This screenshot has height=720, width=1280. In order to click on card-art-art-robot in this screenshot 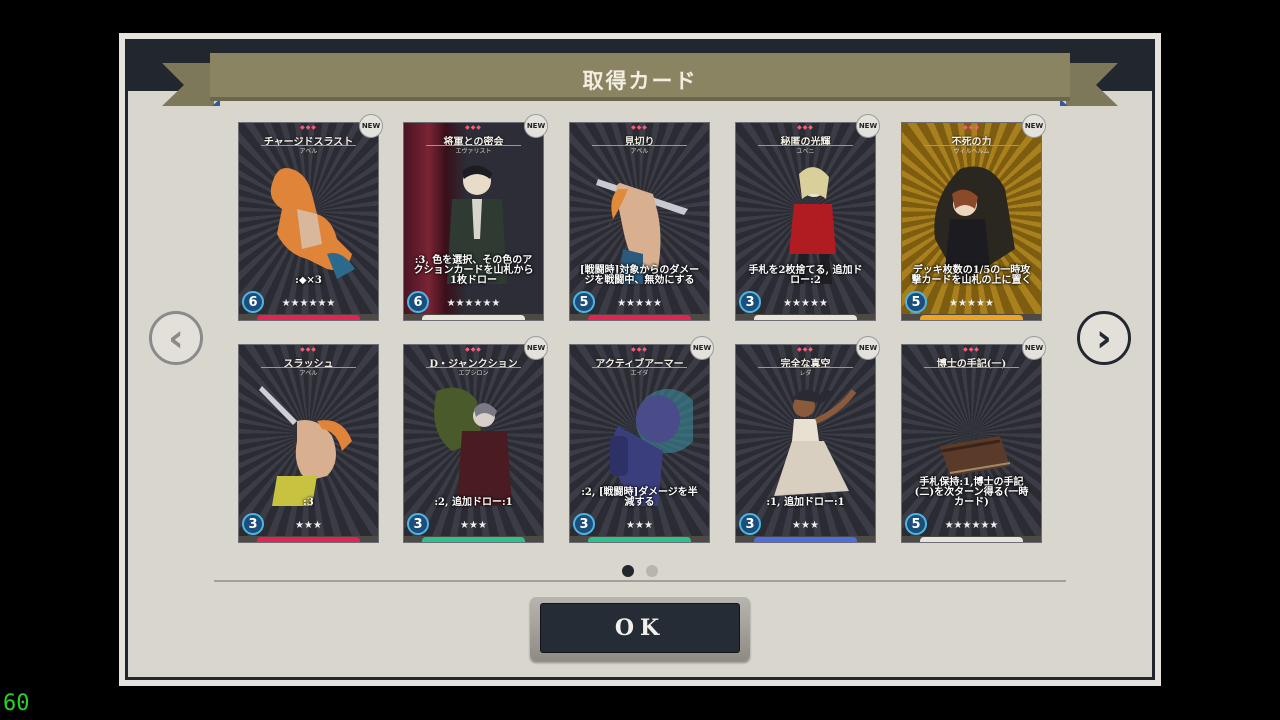, I will do `click(644, 443)`.